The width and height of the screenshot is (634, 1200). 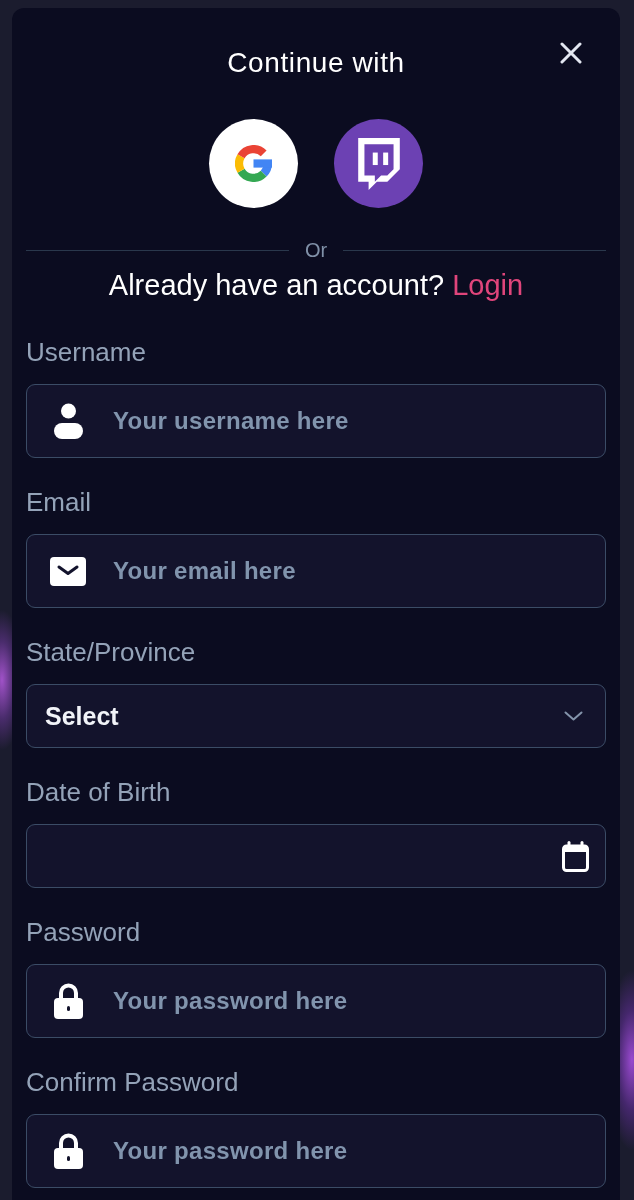 I want to click on mail-icon, so click(x=68, y=571).